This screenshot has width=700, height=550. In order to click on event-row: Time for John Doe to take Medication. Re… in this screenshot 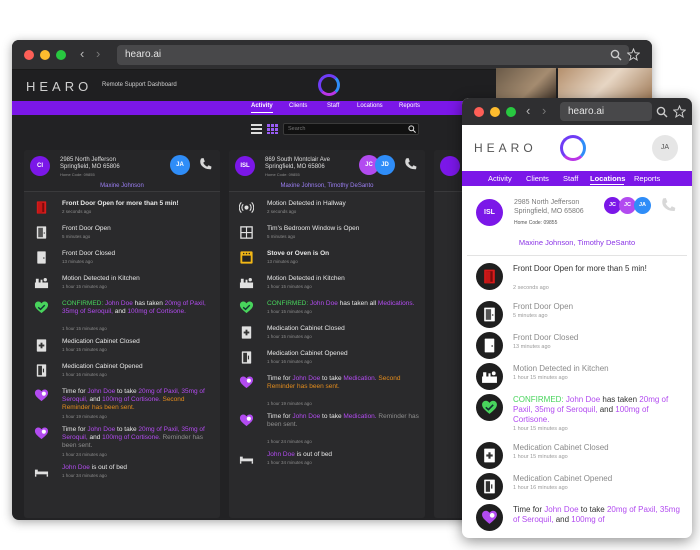, I will do `click(327, 430)`.